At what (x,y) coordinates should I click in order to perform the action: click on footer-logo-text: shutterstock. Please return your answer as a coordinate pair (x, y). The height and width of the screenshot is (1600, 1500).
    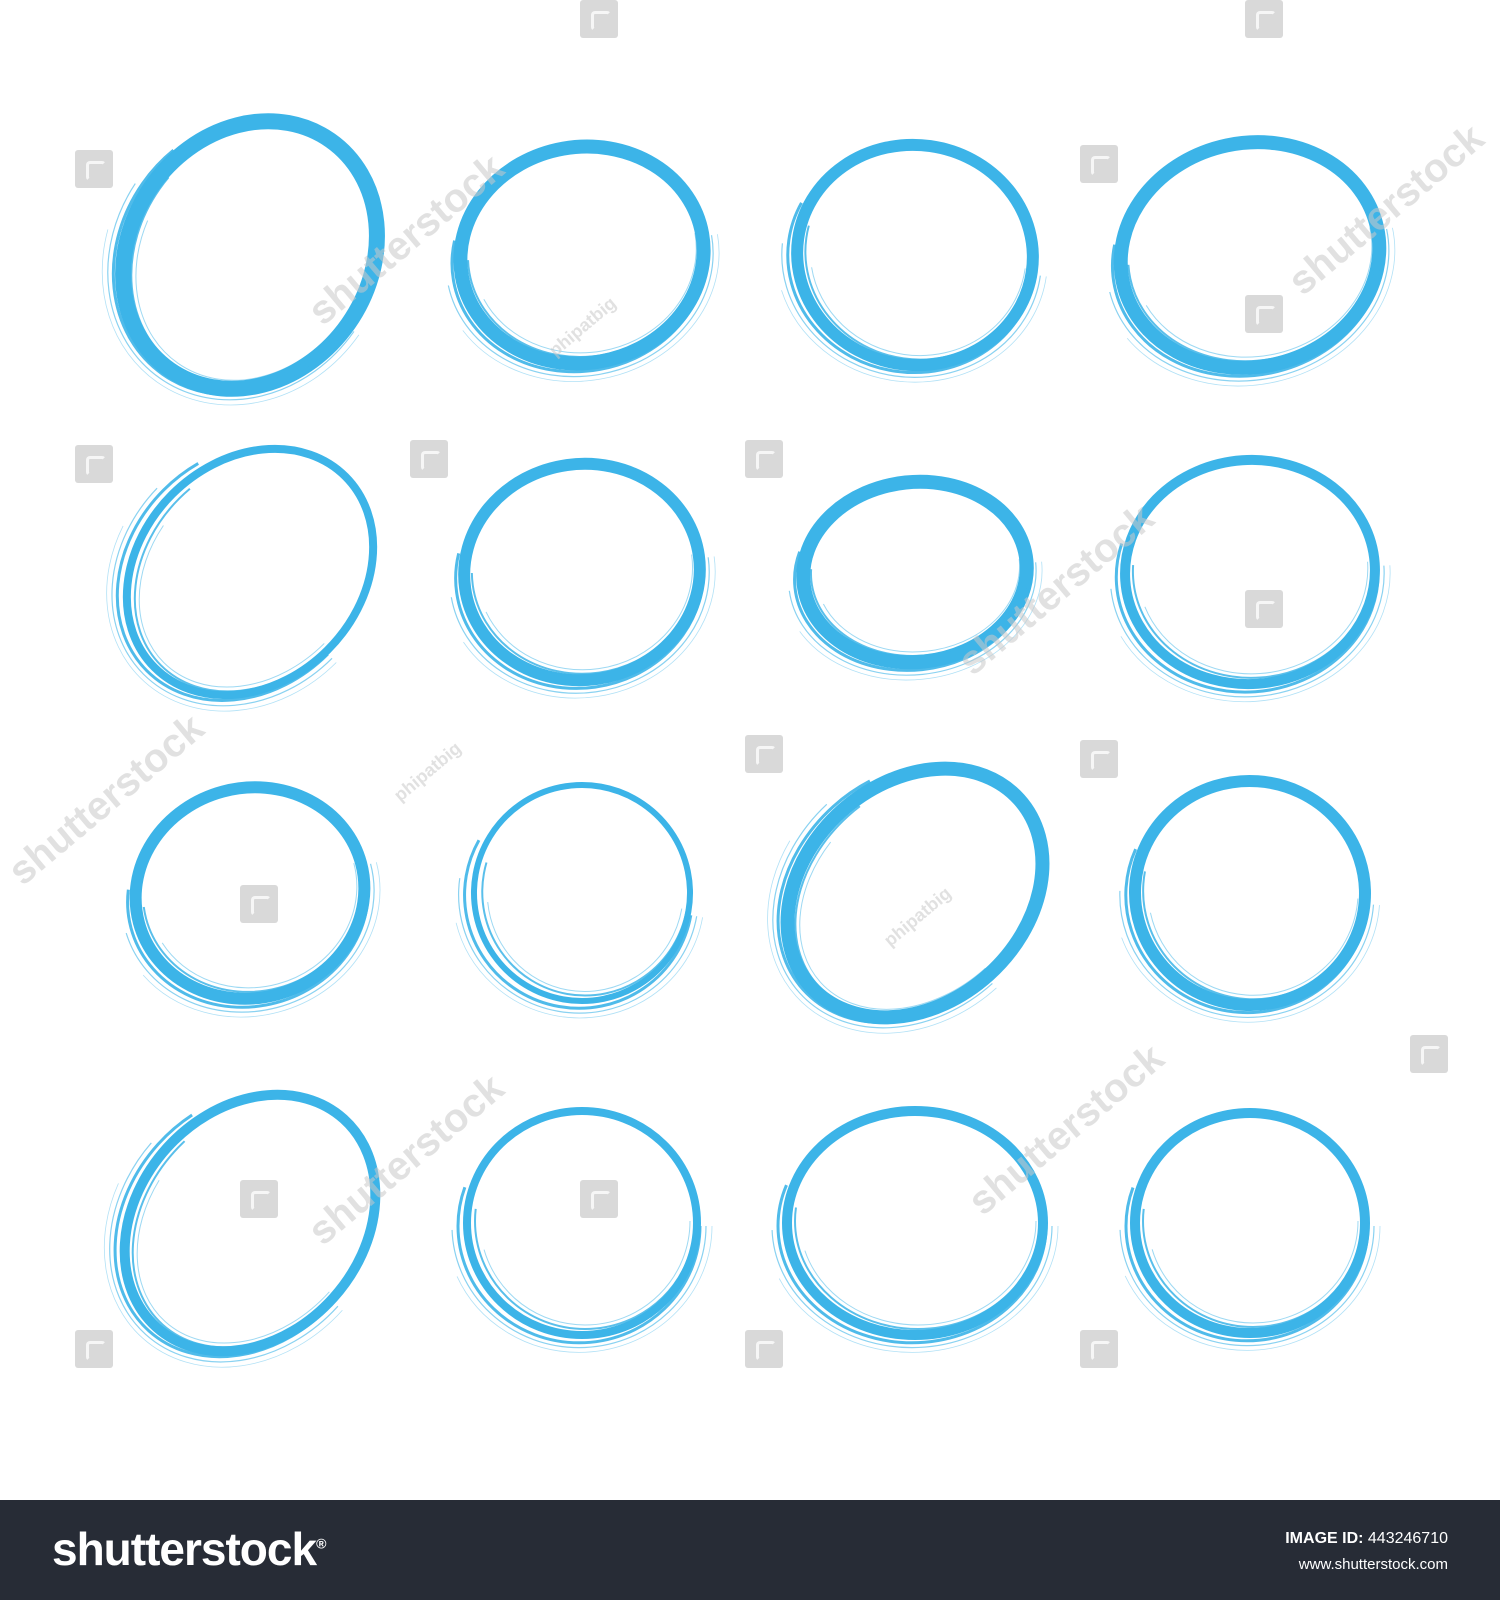
    Looking at the image, I should click on (184, 1549).